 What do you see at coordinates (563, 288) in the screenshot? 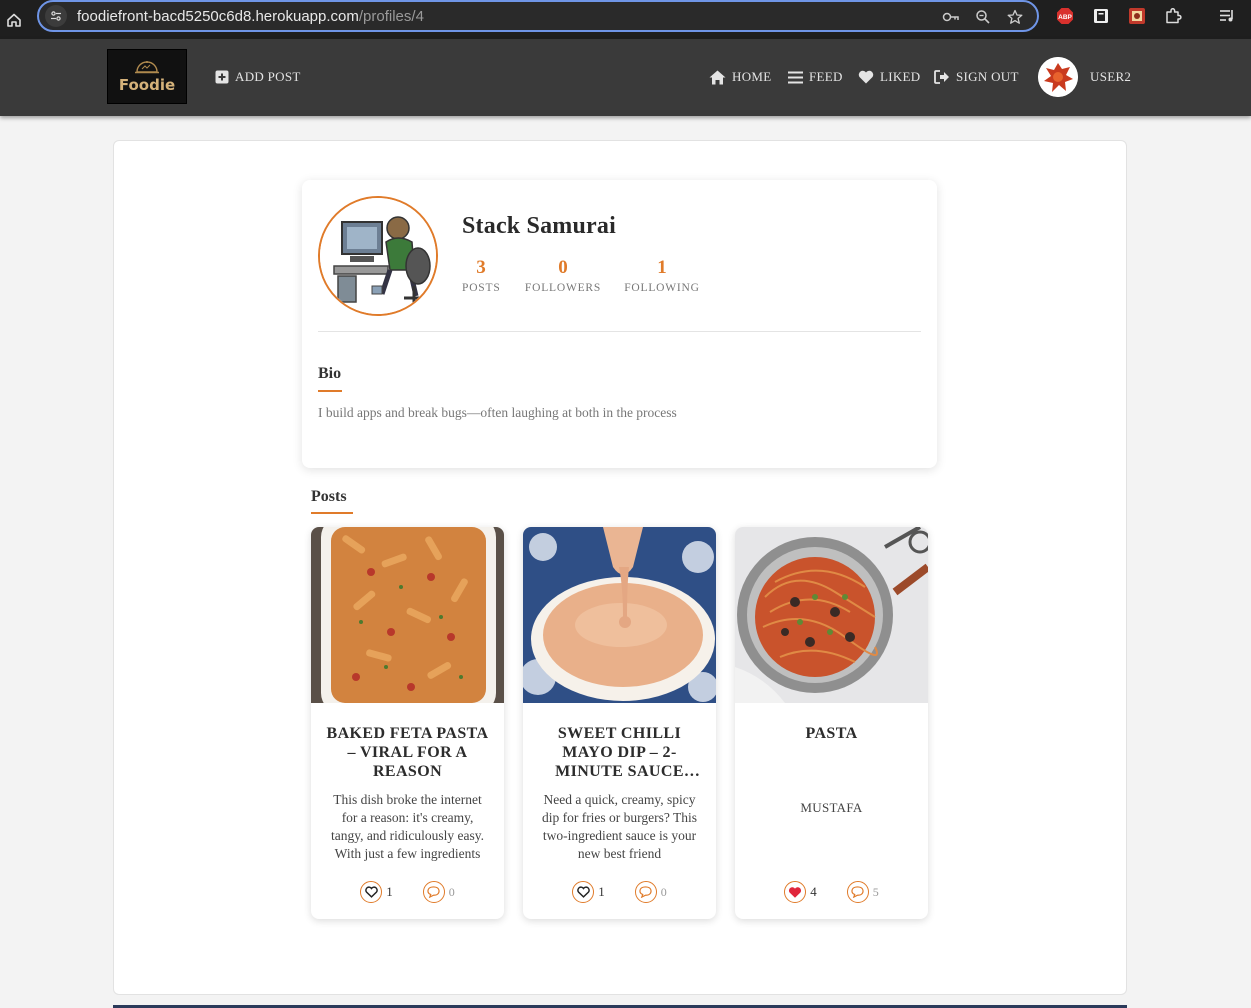
I see `stat-followers-label: FOLLOWERS` at bounding box center [563, 288].